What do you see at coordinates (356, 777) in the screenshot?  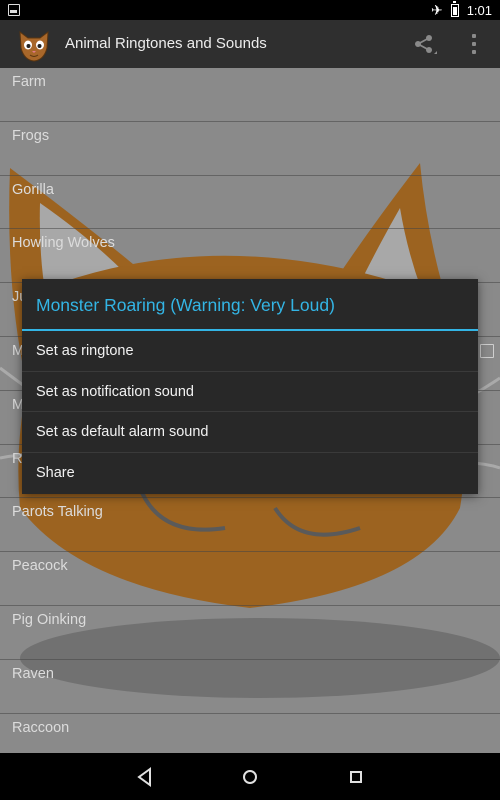 I see `recents-icon` at bounding box center [356, 777].